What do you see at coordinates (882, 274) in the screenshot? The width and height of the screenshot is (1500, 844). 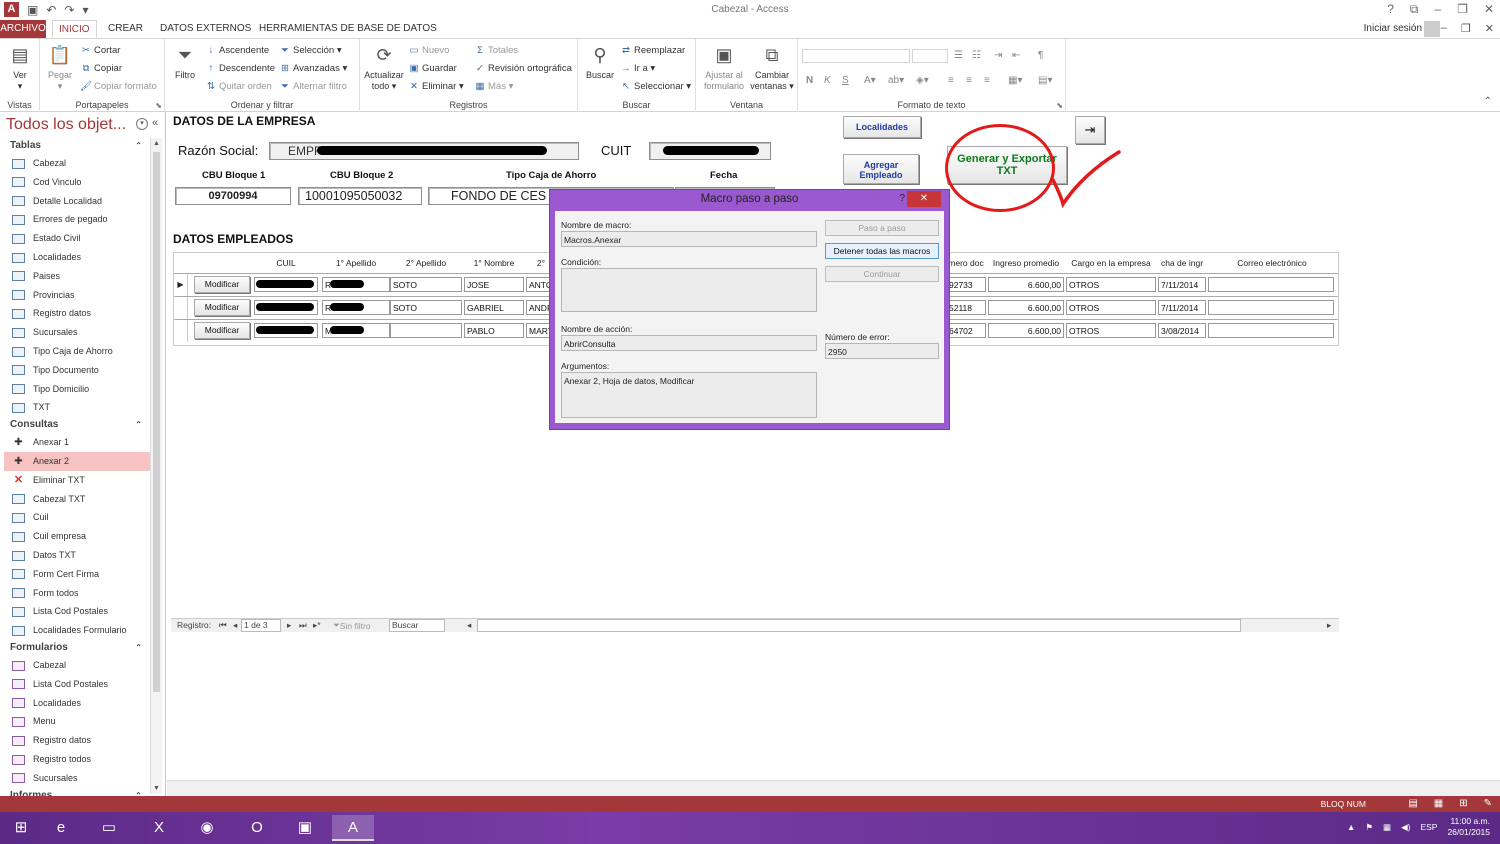 I see `continue-button: Continuar` at bounding box center [882, 274].